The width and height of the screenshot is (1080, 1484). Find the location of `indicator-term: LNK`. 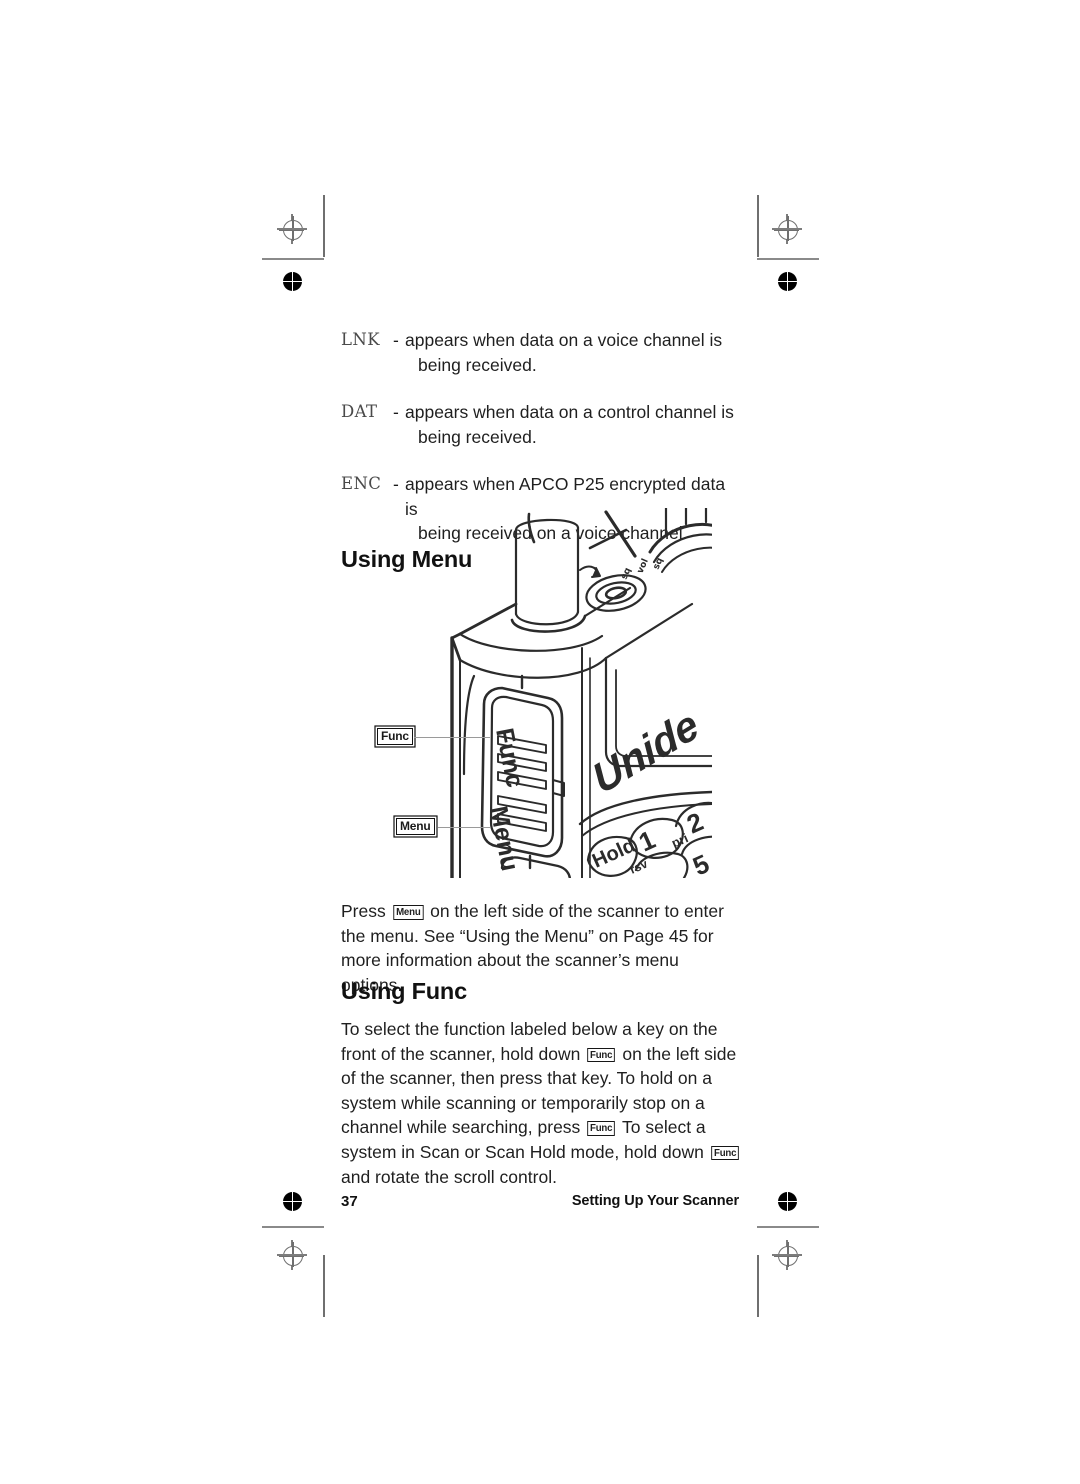

indicator-term: LNK is located at coordinates (360, 339).